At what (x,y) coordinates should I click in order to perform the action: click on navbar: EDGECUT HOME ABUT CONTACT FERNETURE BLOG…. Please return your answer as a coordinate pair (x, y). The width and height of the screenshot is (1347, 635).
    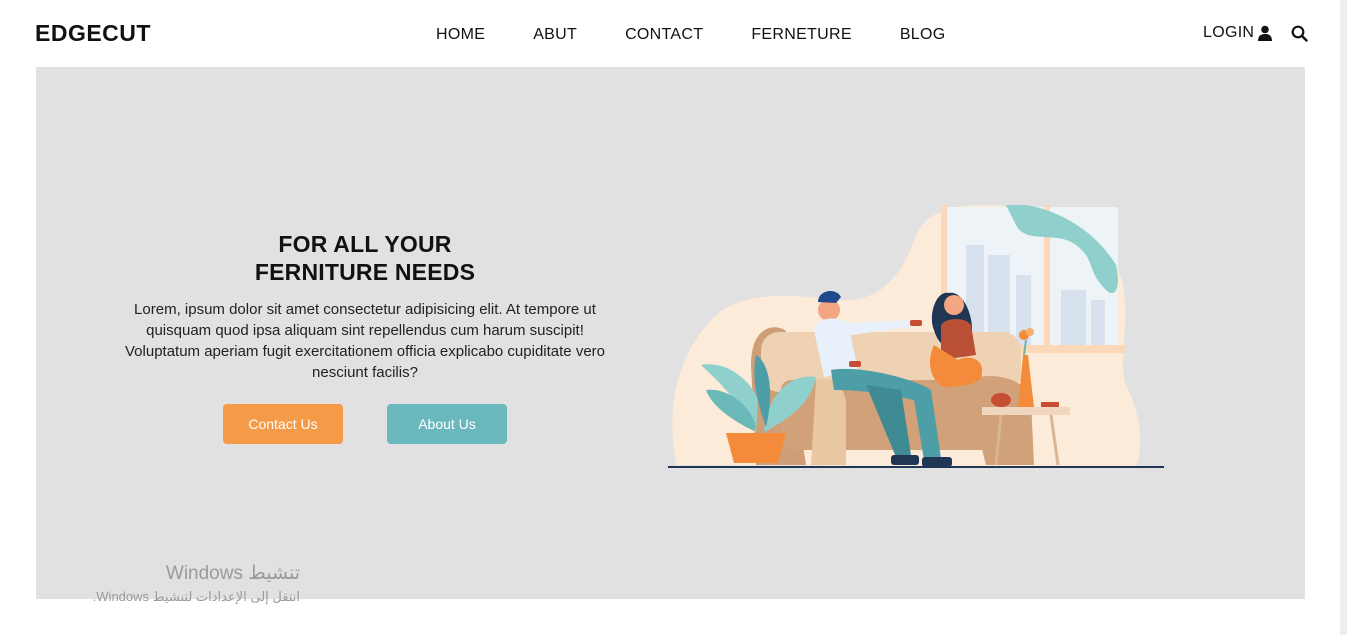
    Looking at the image, I should click on (665, 33).